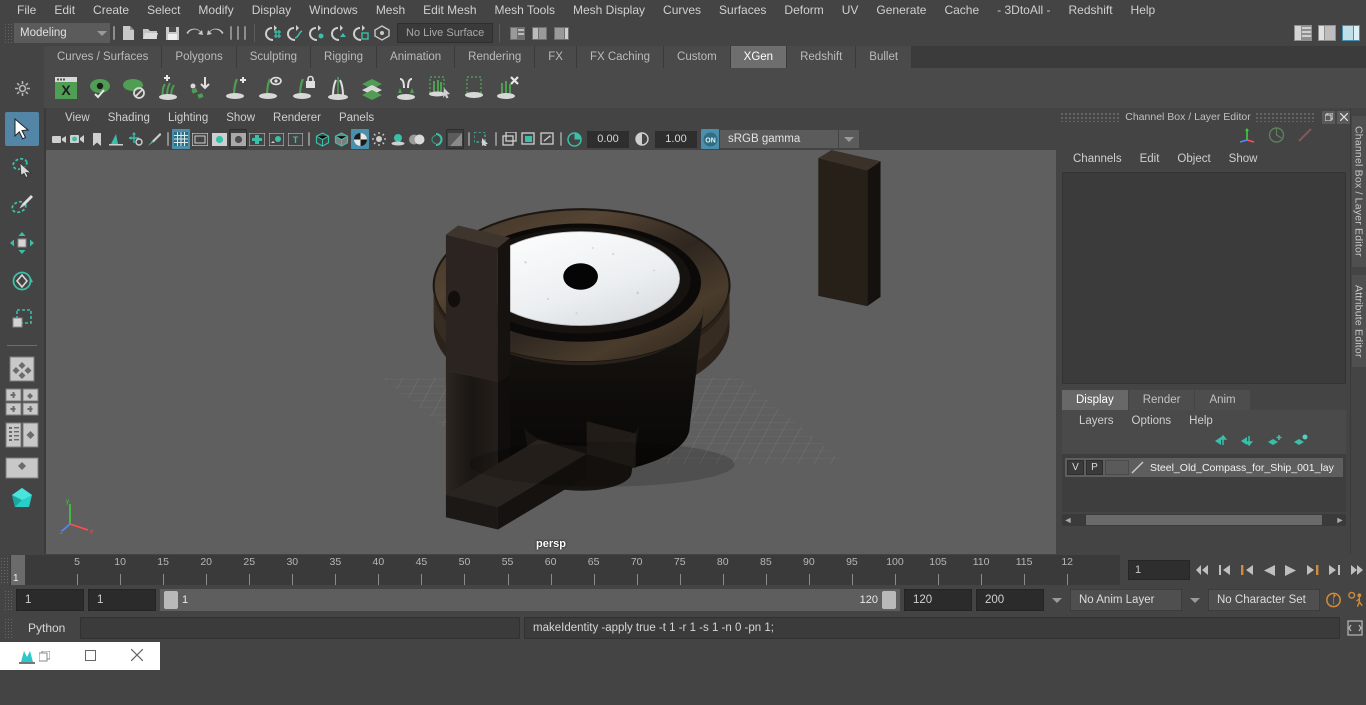  Describe the element at coordinates (609, 10) in the screenshot. I see `menu-mesh-display: Mesh Display` at that location.